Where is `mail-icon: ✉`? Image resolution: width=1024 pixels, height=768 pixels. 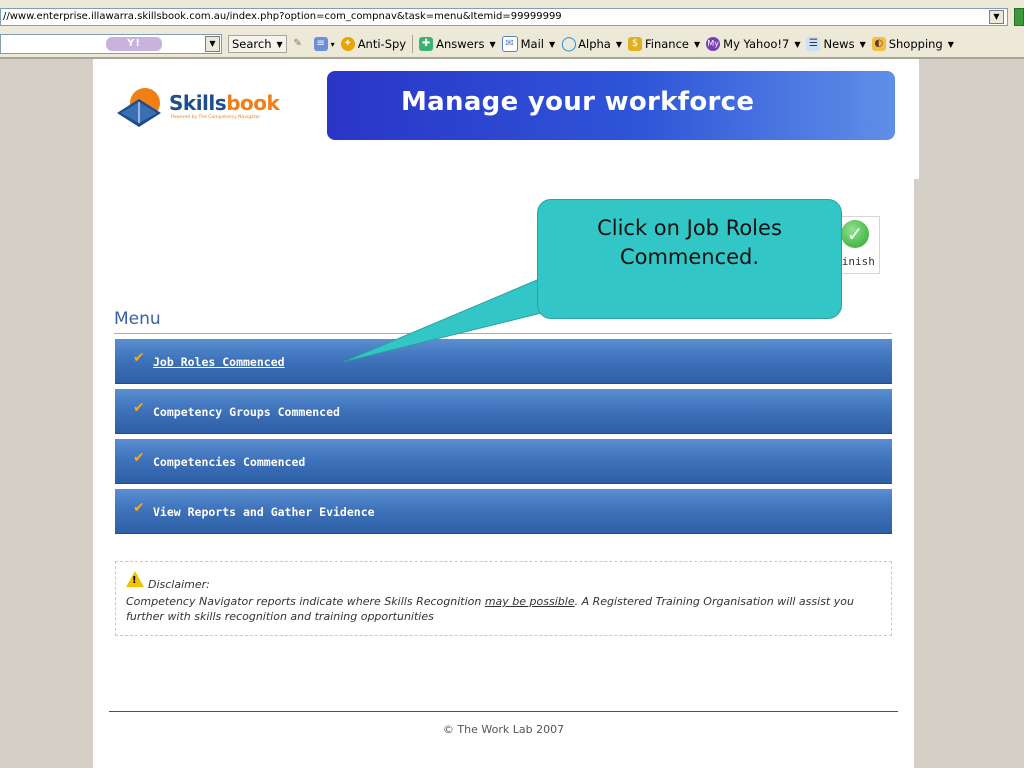
mail-icon: ✉ is located at coordinates (509, 44).